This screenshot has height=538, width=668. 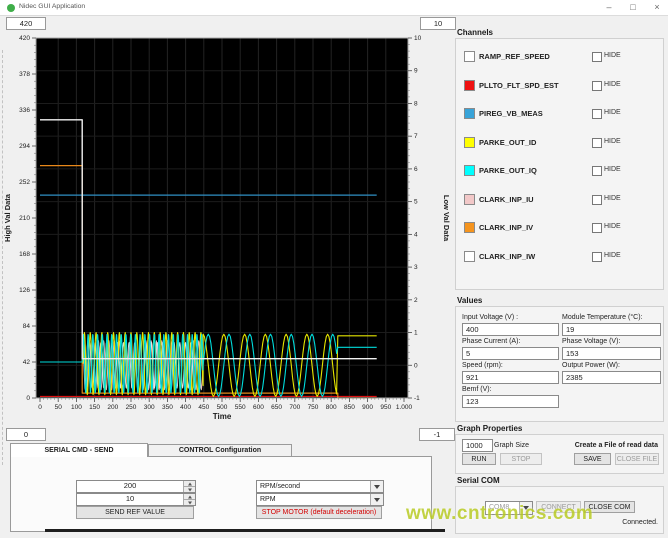 What do you see at coordinates (320, 499) in the screenshot?
I see `unit2-select: RPM` at bounding box center [320, 499].